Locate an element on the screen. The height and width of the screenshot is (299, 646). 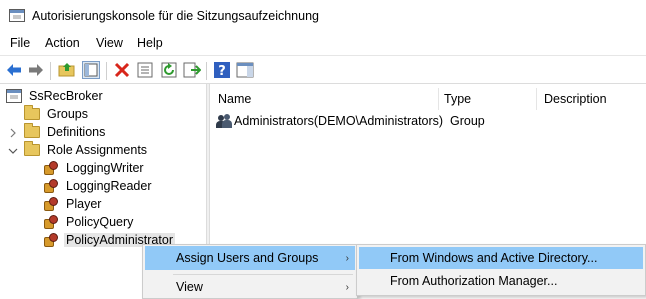
tree-item-groups: Groups is located at coordinates (57, 114).